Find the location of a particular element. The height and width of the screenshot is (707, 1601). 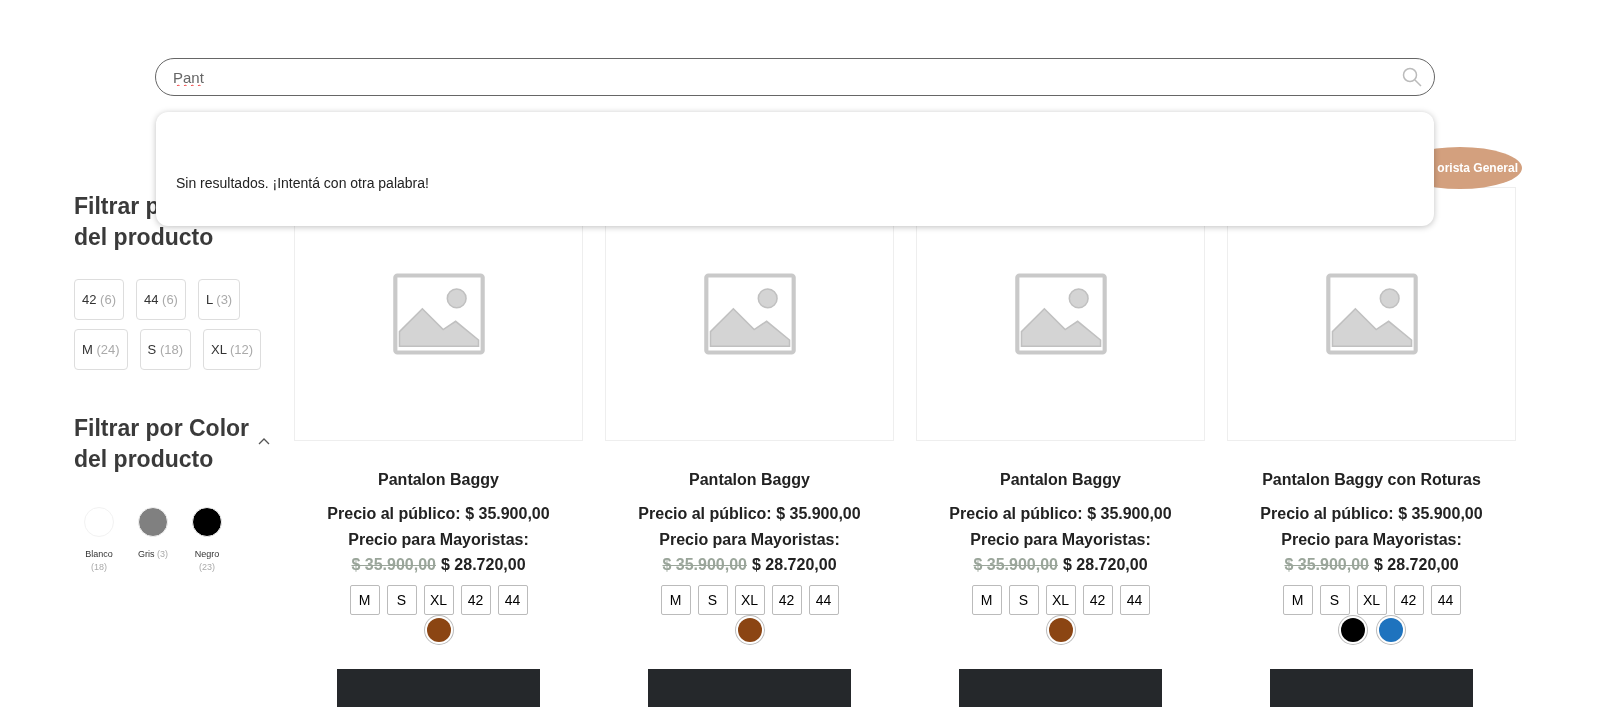

product-image-frame is located at coordinates (1371, 314).